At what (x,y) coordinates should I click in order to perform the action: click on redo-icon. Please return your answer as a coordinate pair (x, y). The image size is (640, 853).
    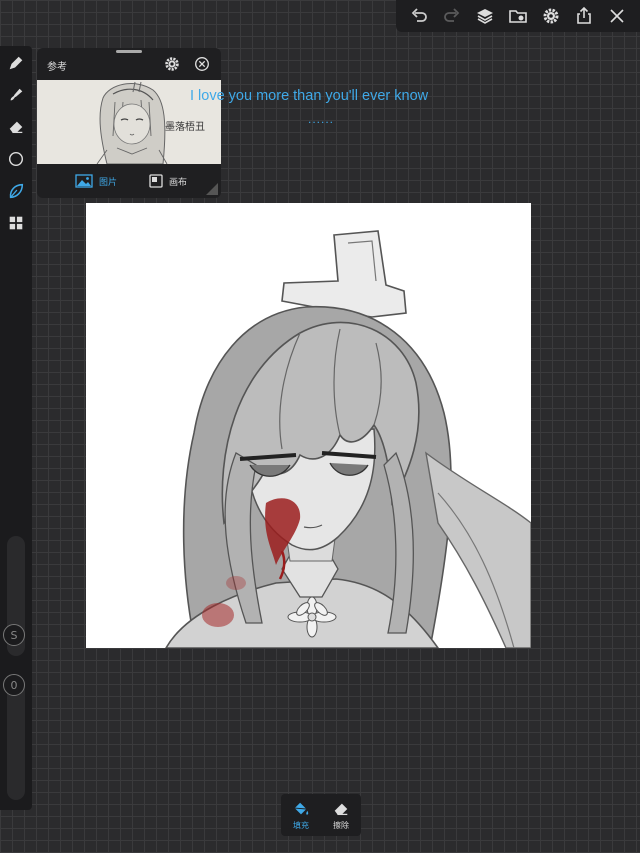
    Looking at the image, I should click on (452, 16).